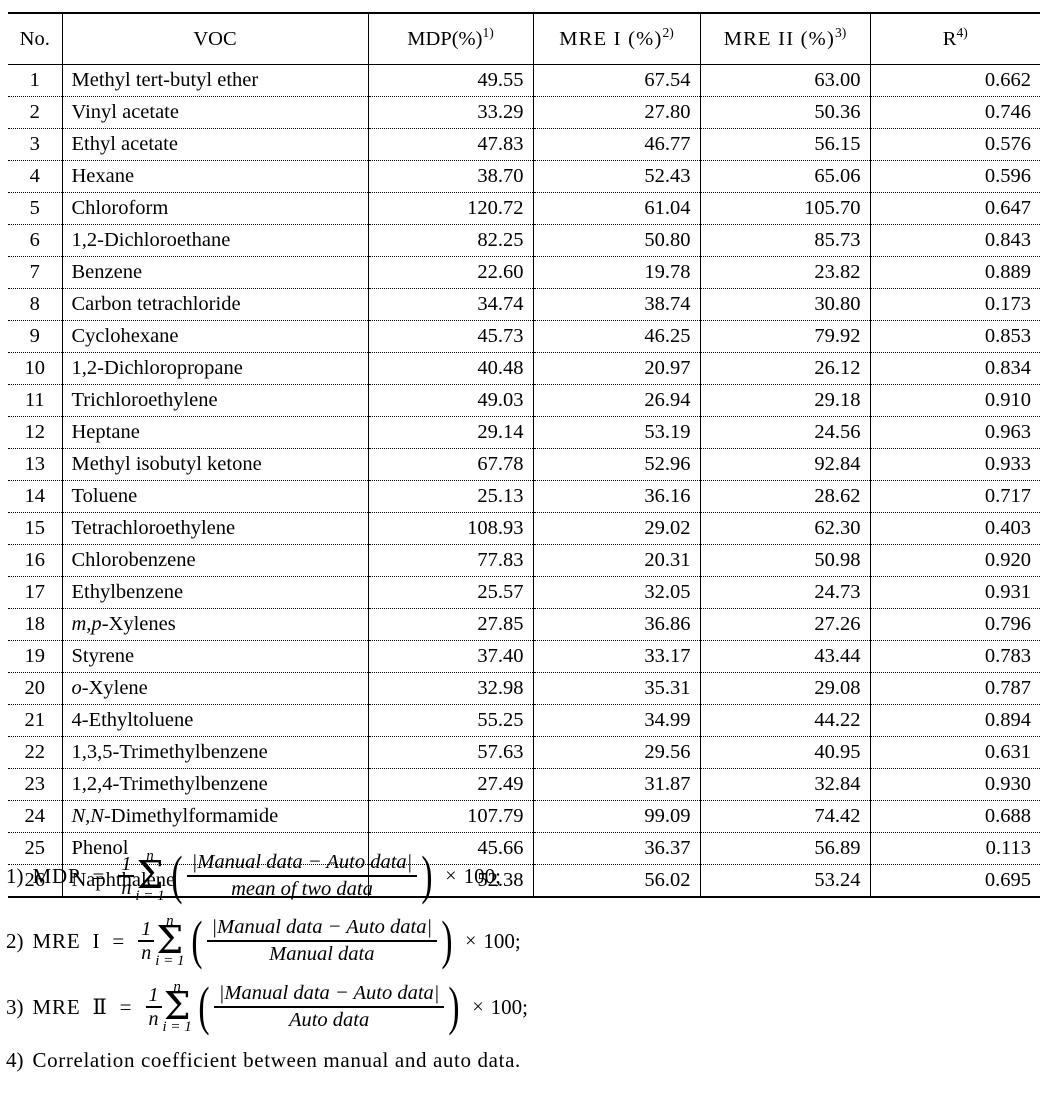 The width and height of the screenshot is (1049, 1110). I want to click on cell-r: 0.910, so click(954, 400).